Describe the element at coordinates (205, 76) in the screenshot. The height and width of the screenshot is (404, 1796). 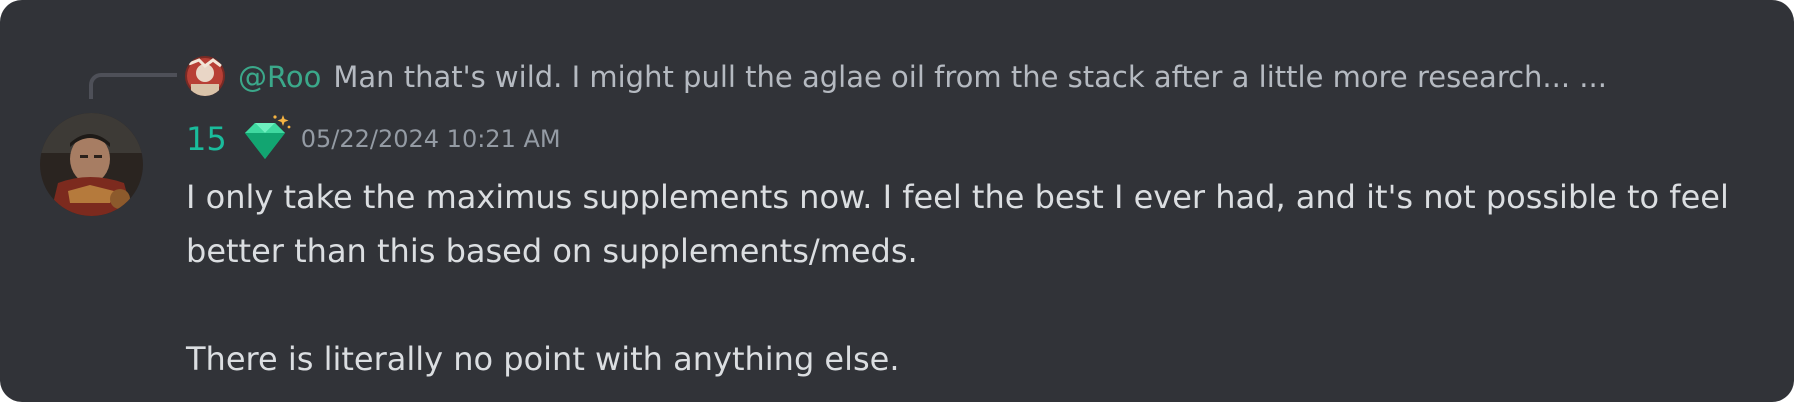
I see `reply-avatar` at that location.